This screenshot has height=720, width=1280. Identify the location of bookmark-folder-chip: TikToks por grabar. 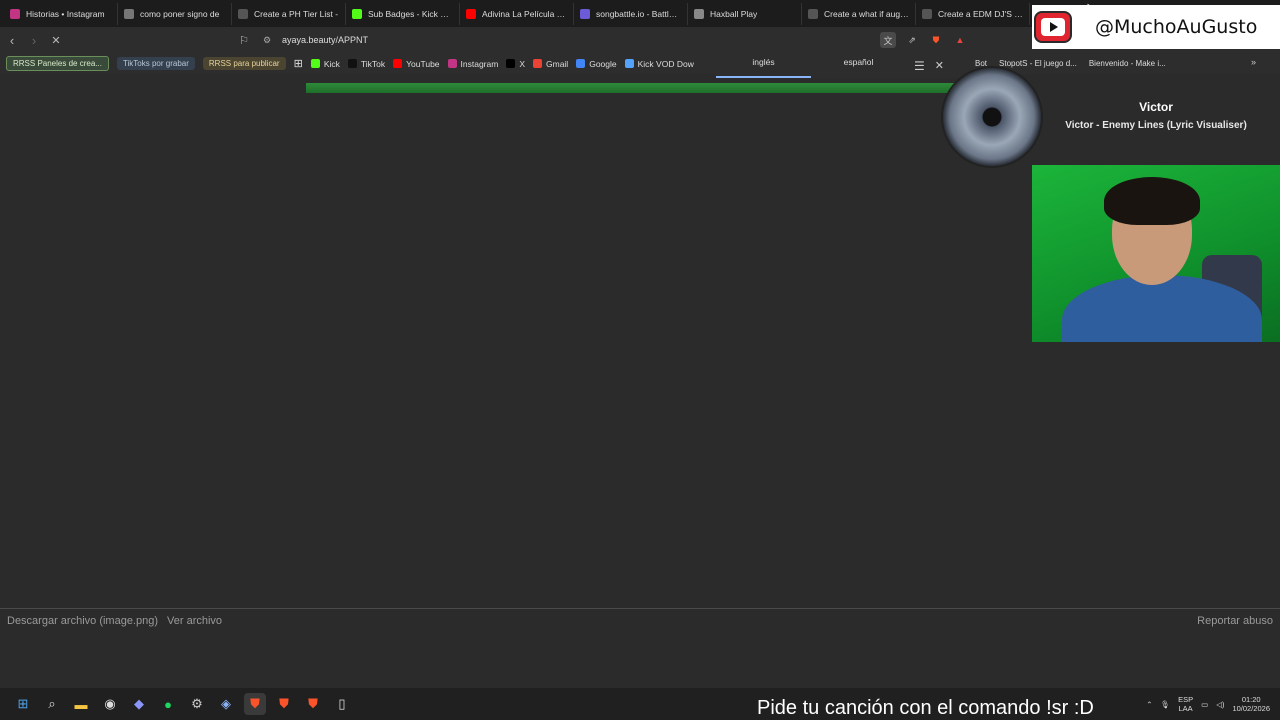
(155, 63).